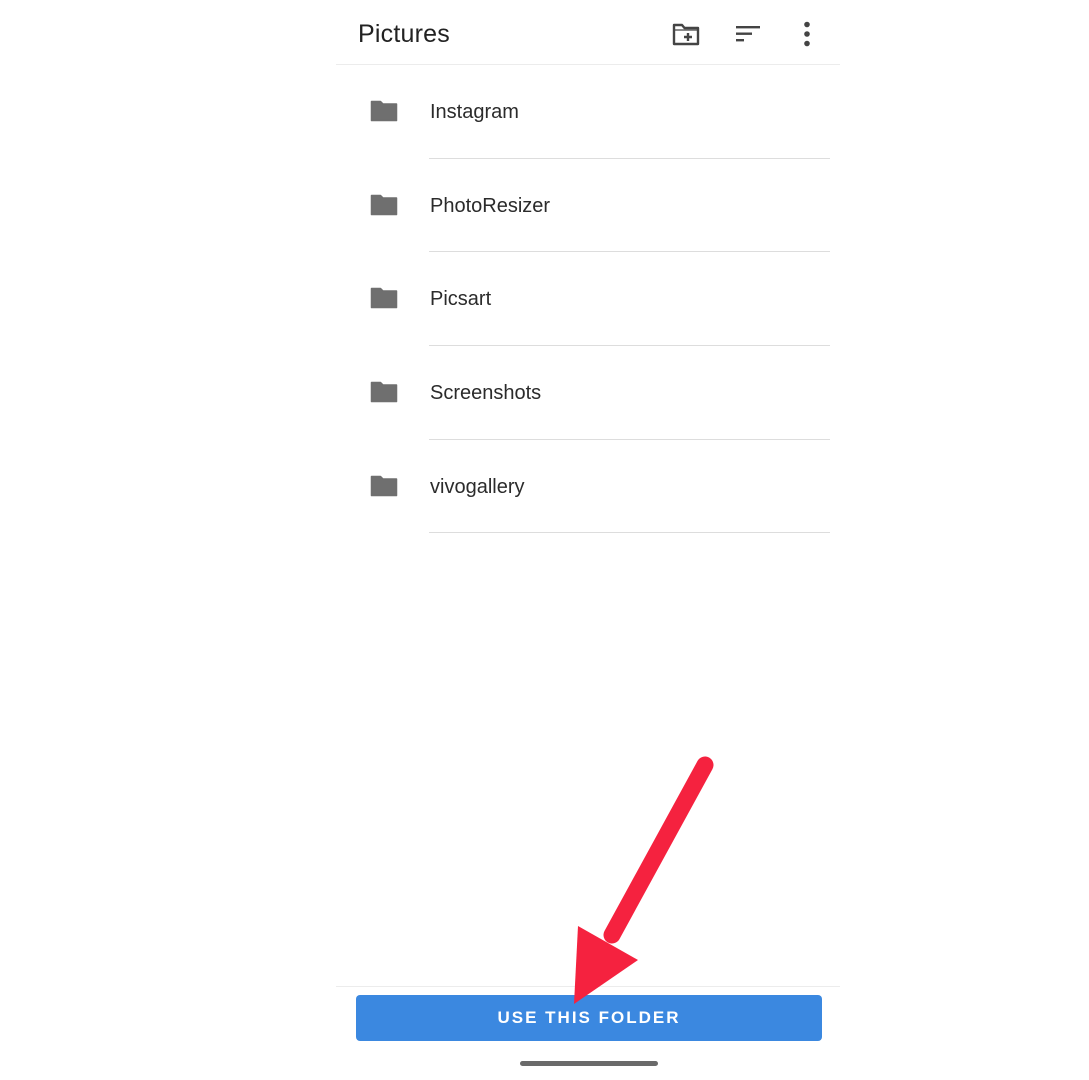  Describe the element at coordinates (588, 112) in the screenshot. I see `folder-item-instagram: Instagram` at that location.